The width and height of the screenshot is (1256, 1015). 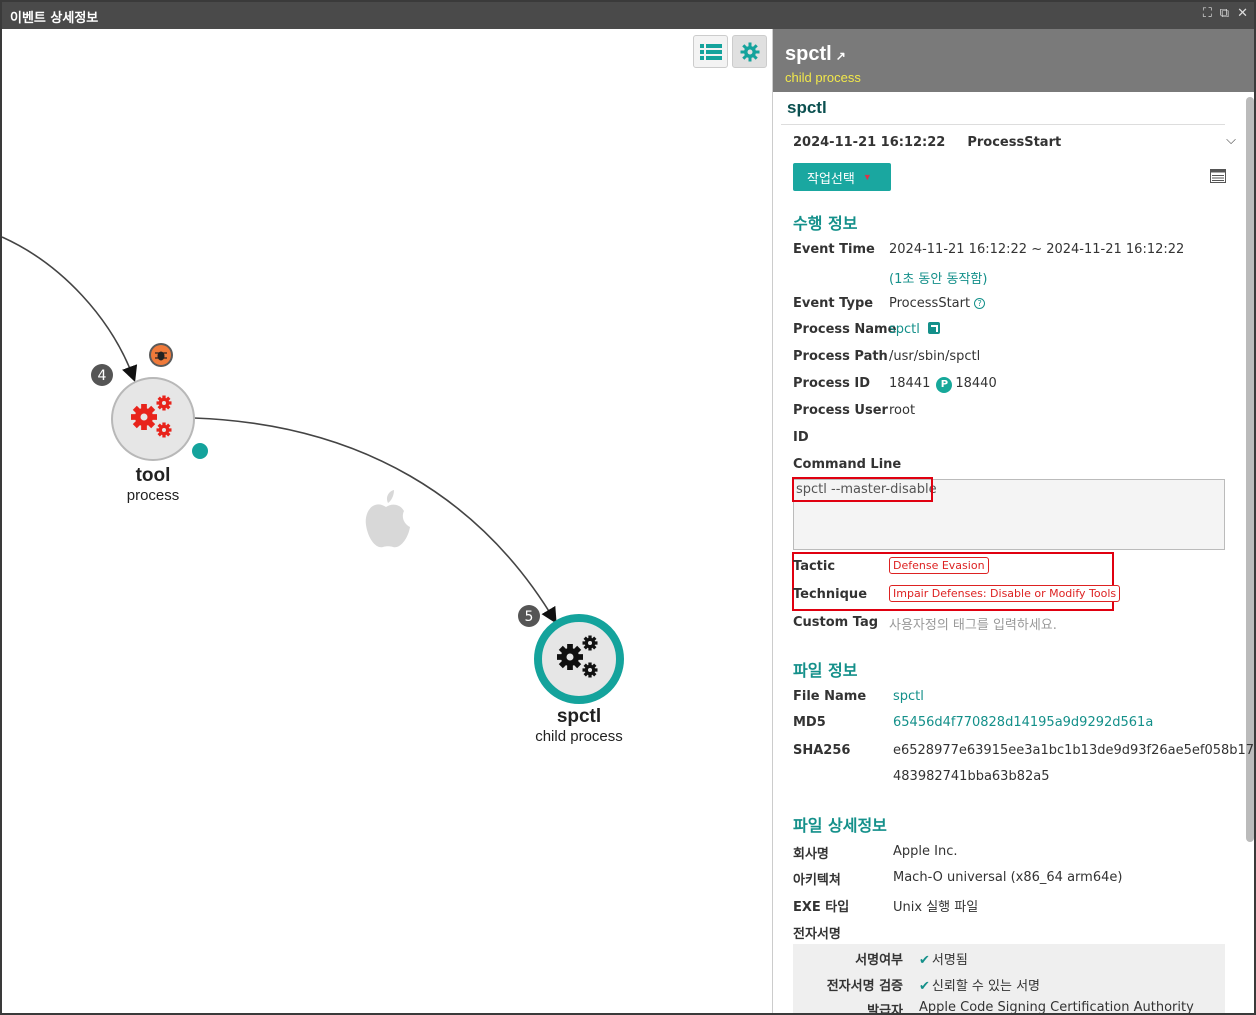 I want to click on file-name-label: File Name, so click(x=830, y=696).